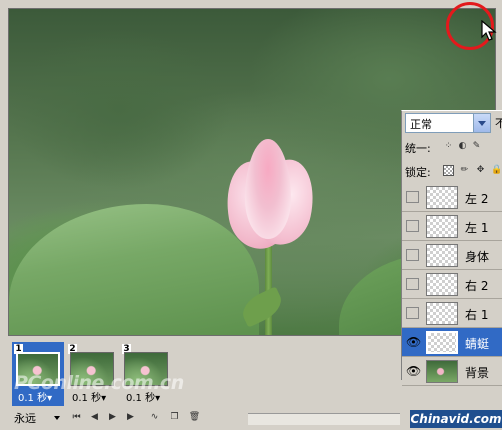 This screenshot has width=502, height=430. I want to click on layer-row: 左 1, so click(452, 226).